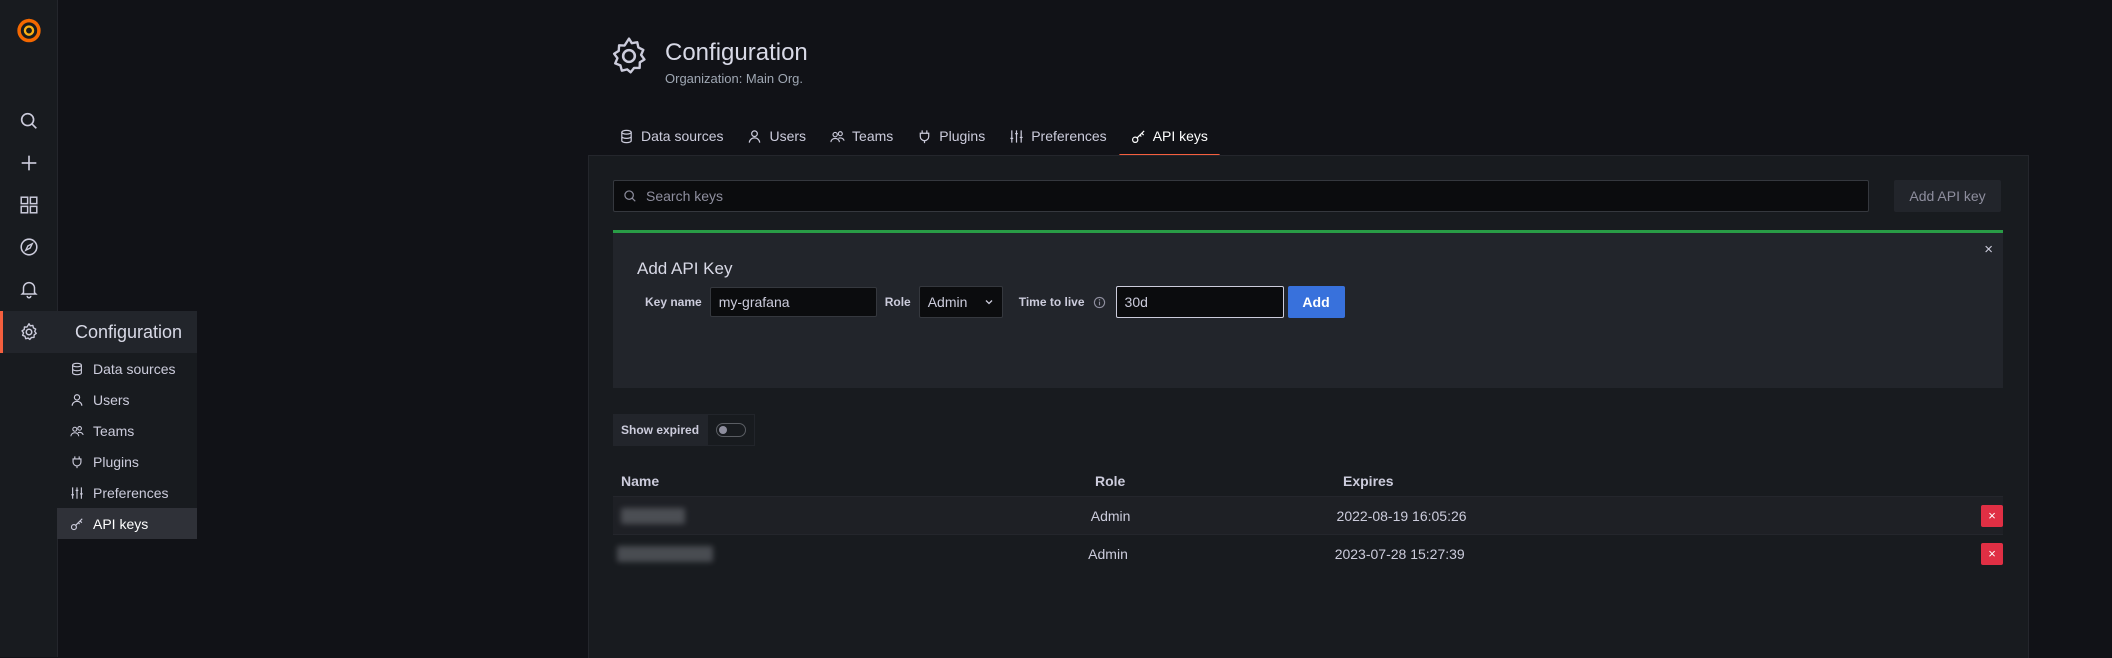 This screenshot has width=2112, height=658. I want to click on flyout-item-plugins: Plugins, so click(127, 461).